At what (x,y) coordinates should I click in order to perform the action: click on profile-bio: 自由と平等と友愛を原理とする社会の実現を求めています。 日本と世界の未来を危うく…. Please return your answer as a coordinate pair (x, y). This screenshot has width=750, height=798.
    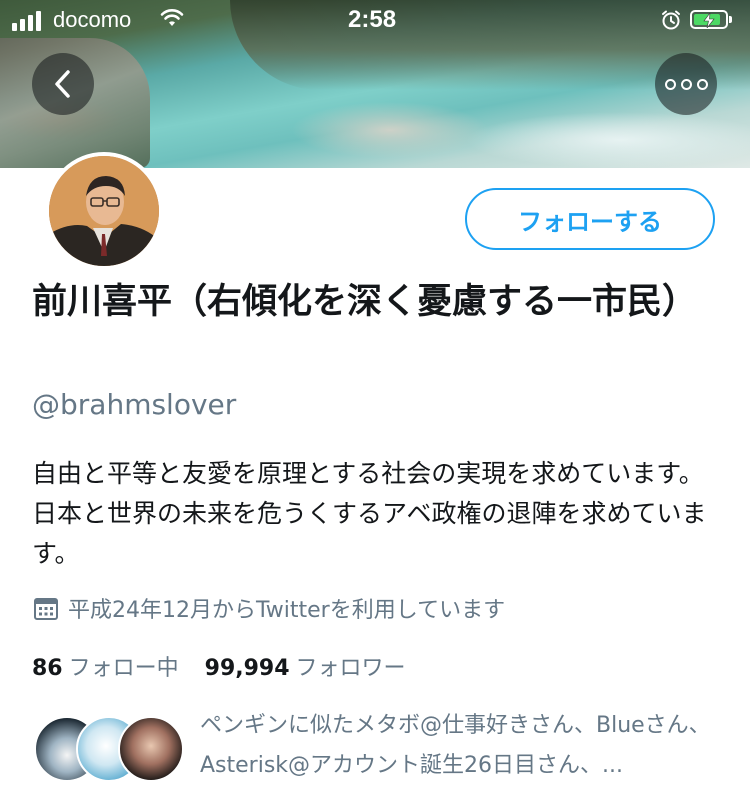
    Looking at the image, I should click on (369, 513).